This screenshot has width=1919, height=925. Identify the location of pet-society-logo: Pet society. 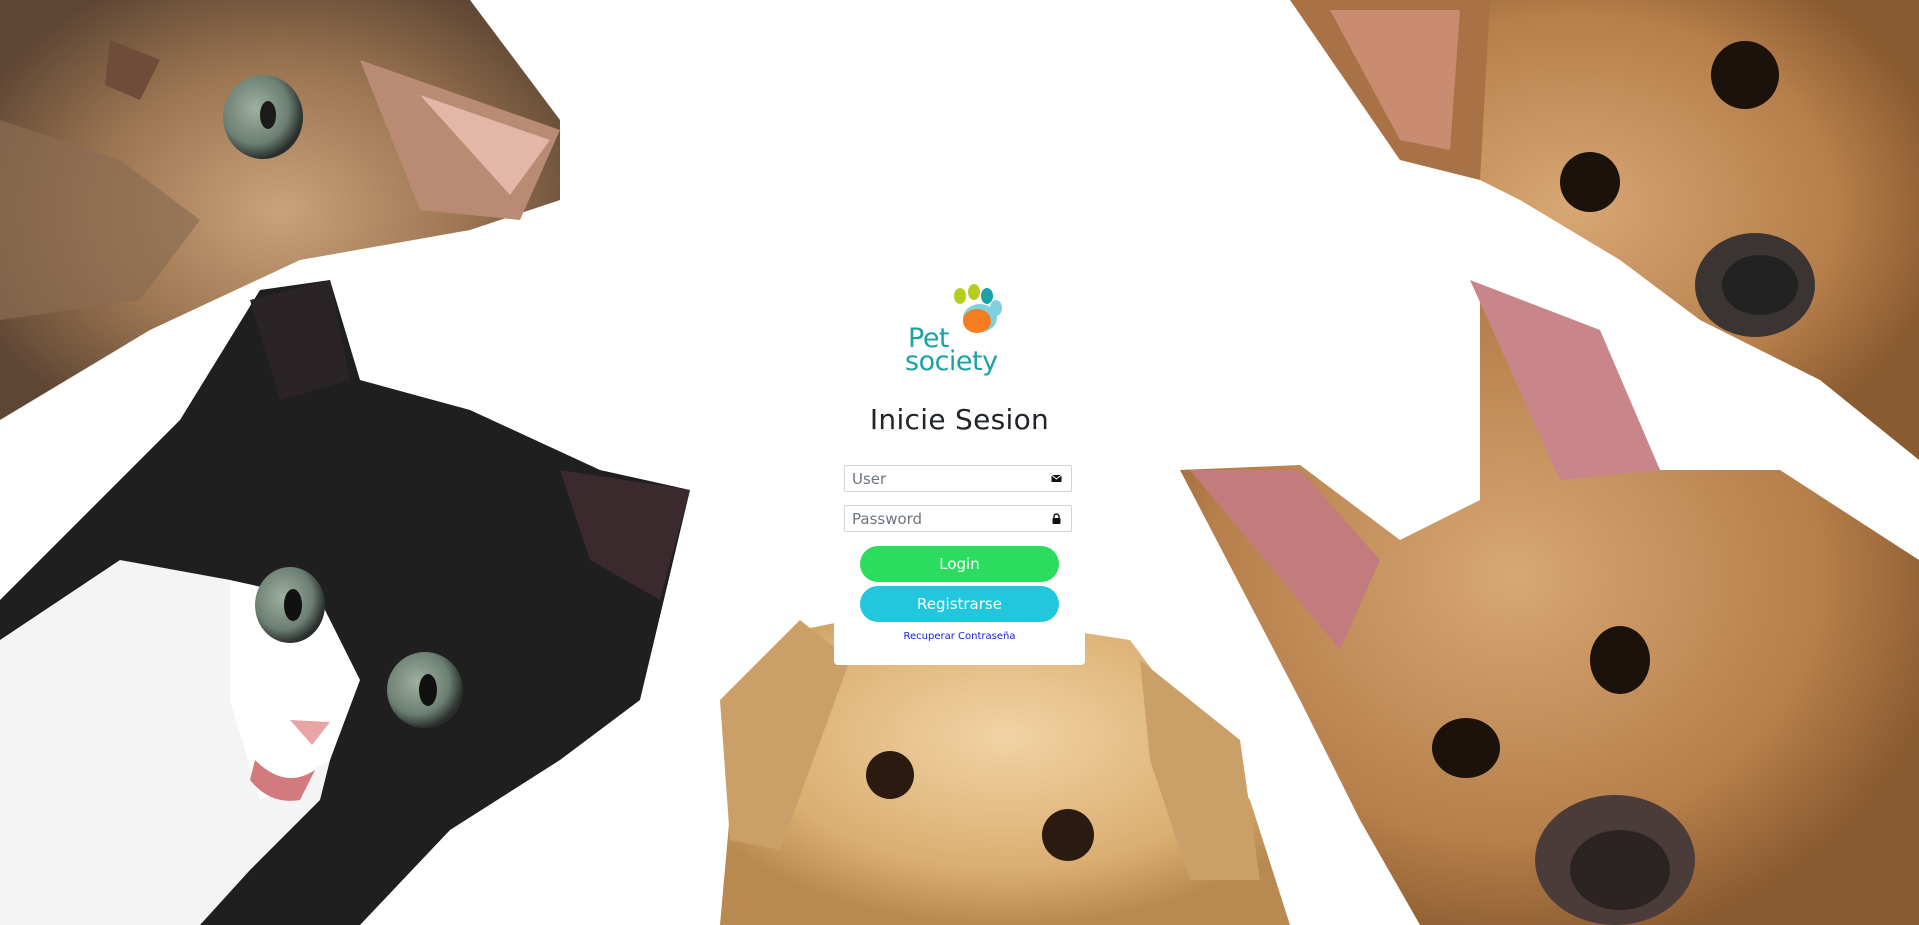
(964, 328).